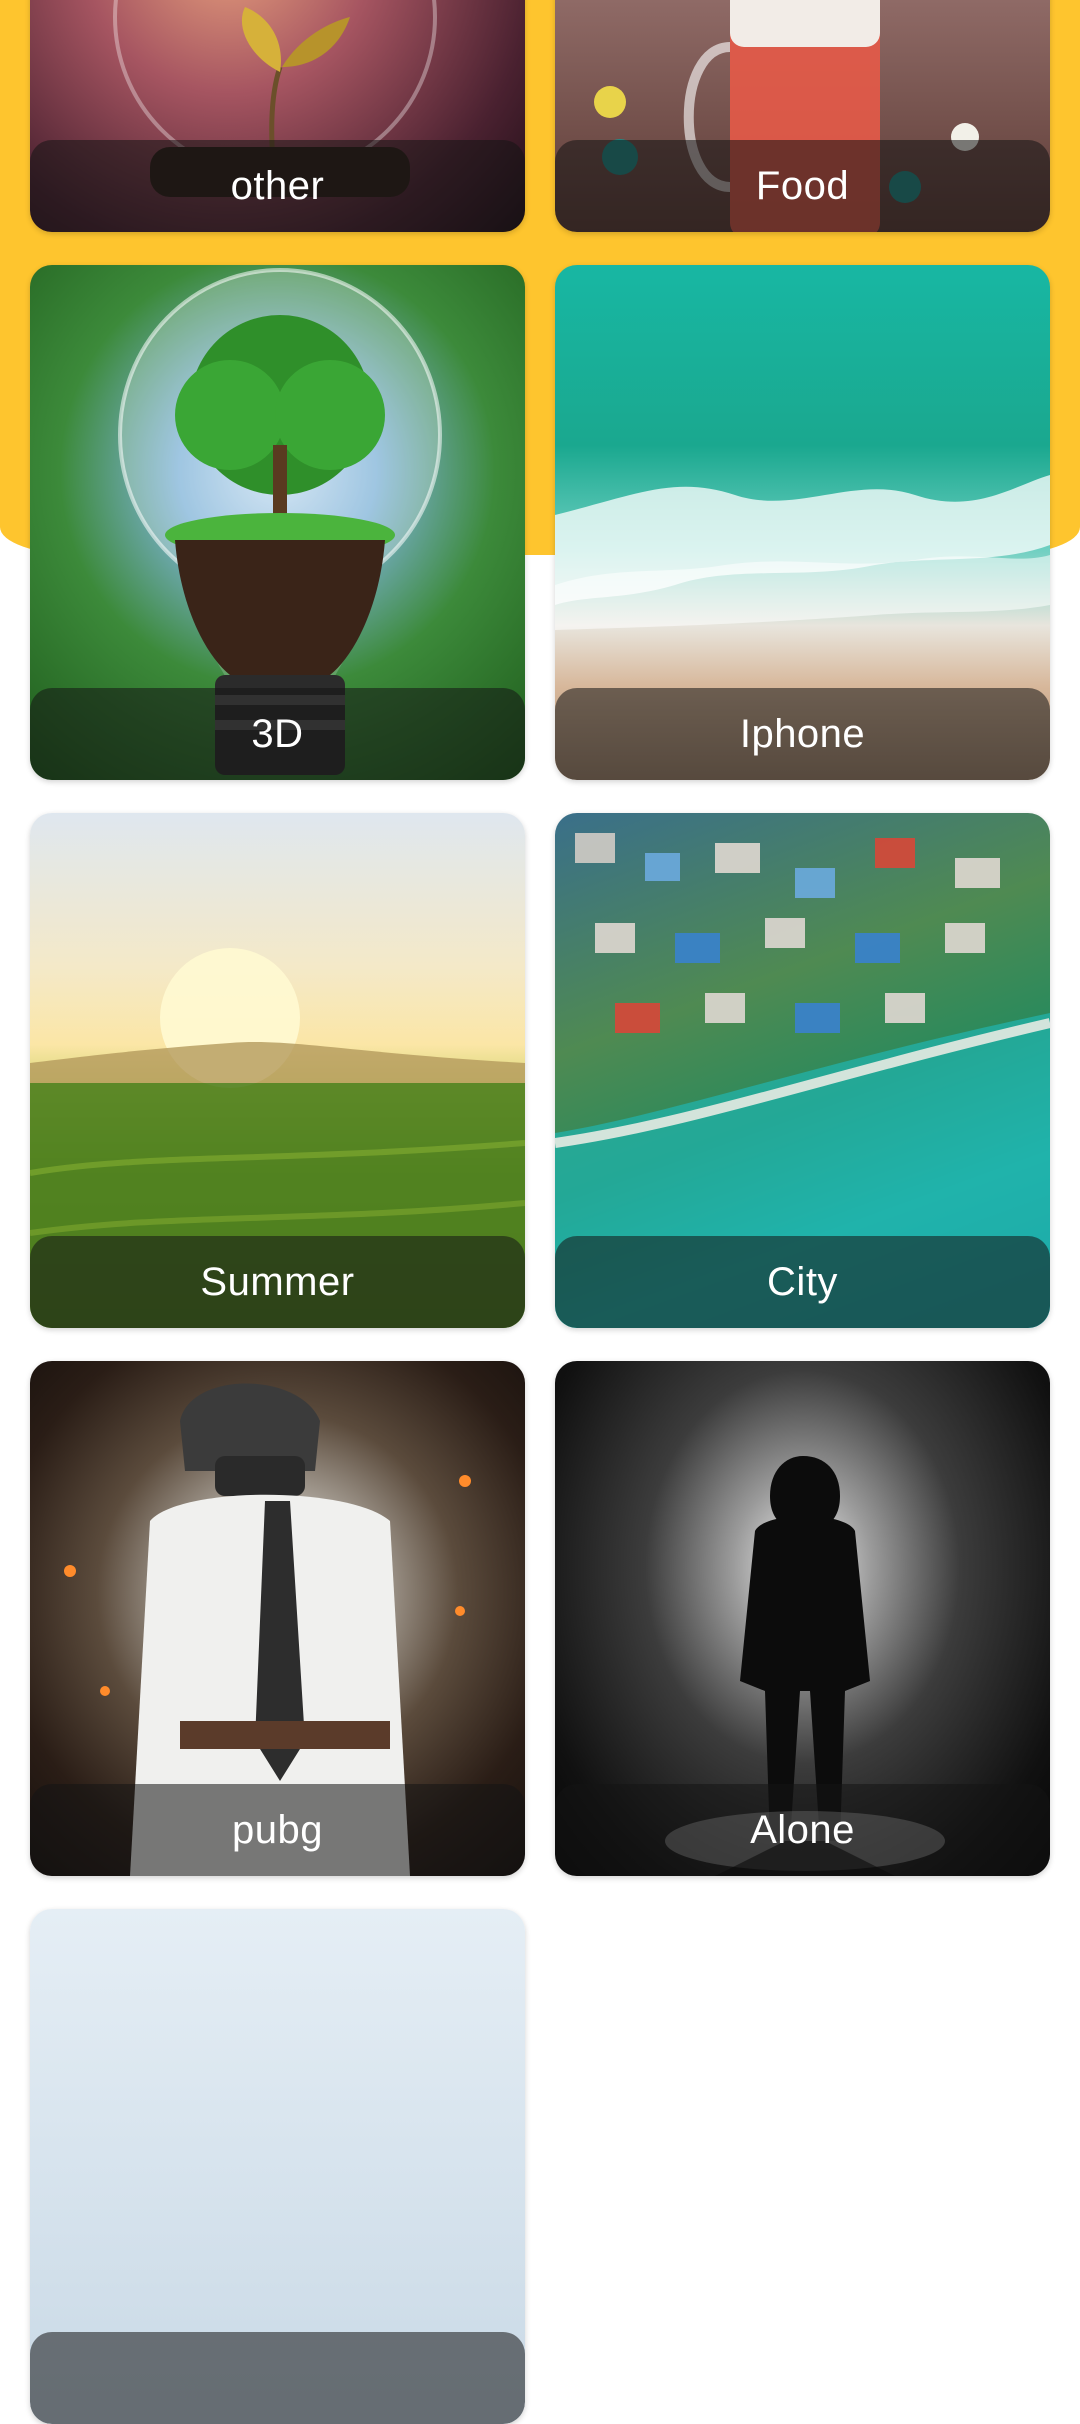 The height and width of the screenshot is (2424, 1080). Describe the element at coordinates (277, 116) in the screenshot. I see `category-card-other: other` at that location.